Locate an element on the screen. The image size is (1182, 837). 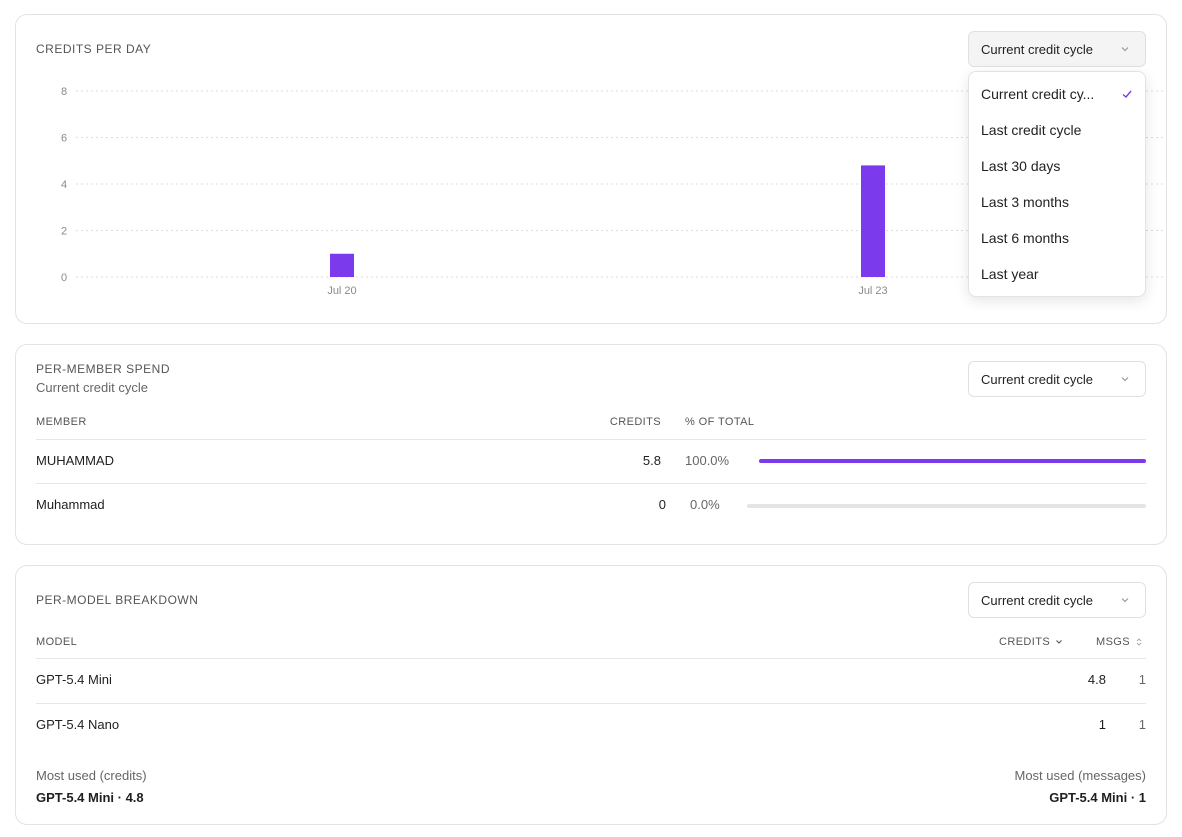
range-option-label: Last 3 months is located at coordinates (1025, 202).